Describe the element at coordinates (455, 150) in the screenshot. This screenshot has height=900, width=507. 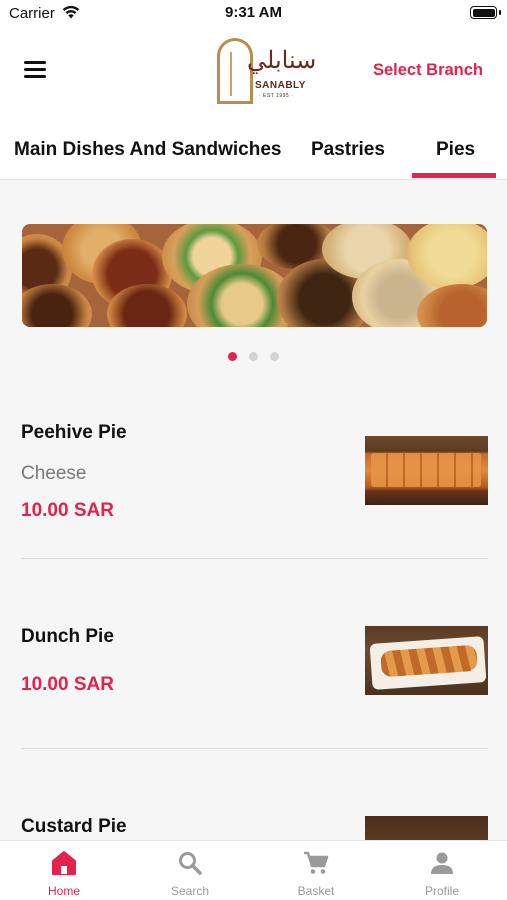
I see `tab-pies: Pies` at that location.